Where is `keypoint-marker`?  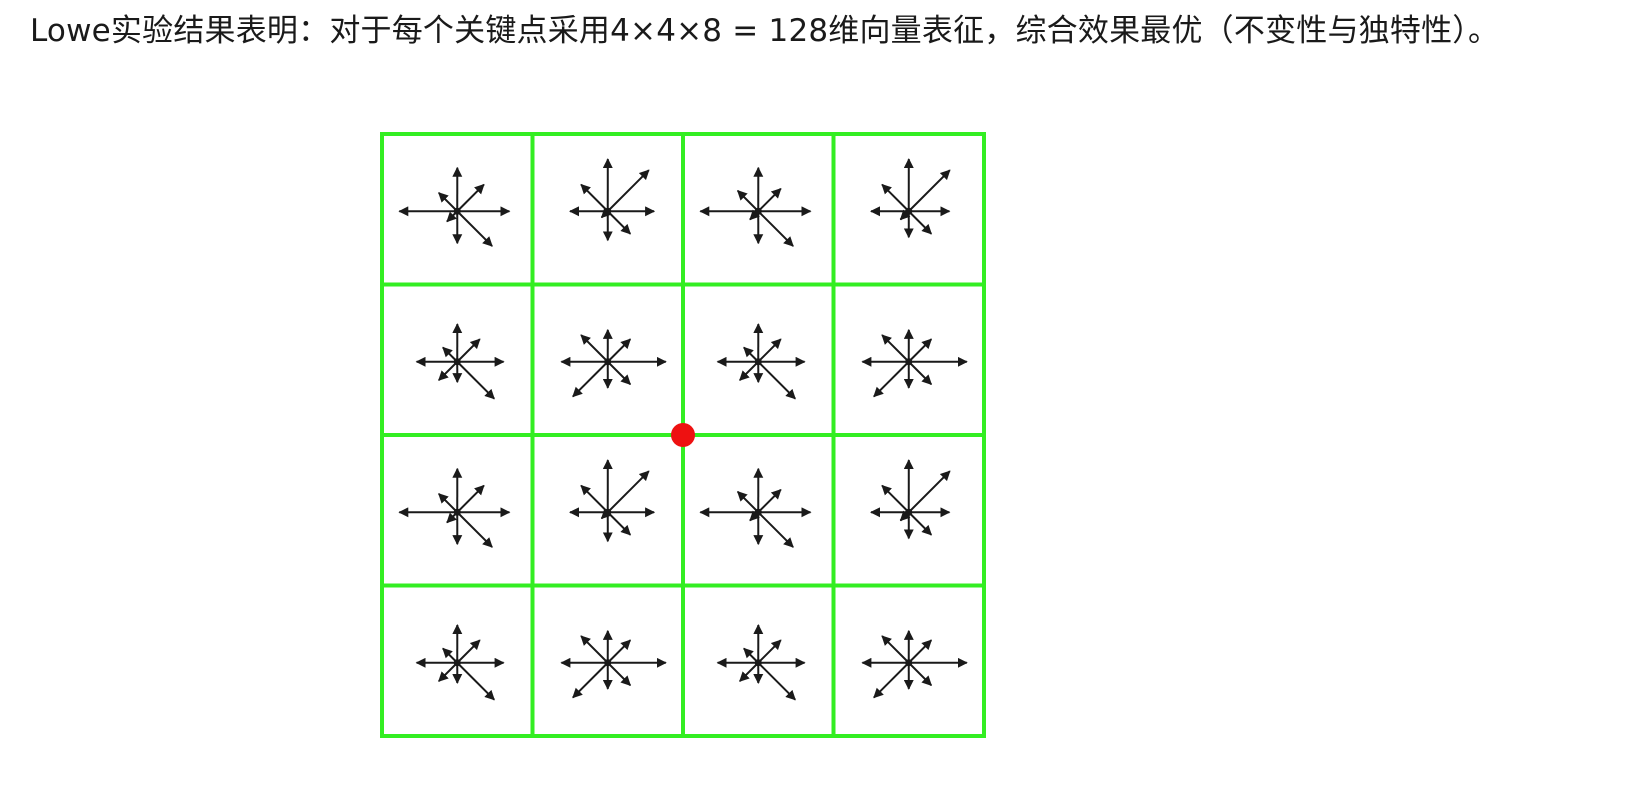
keypoint-marker is located at coordinates (683, 435).